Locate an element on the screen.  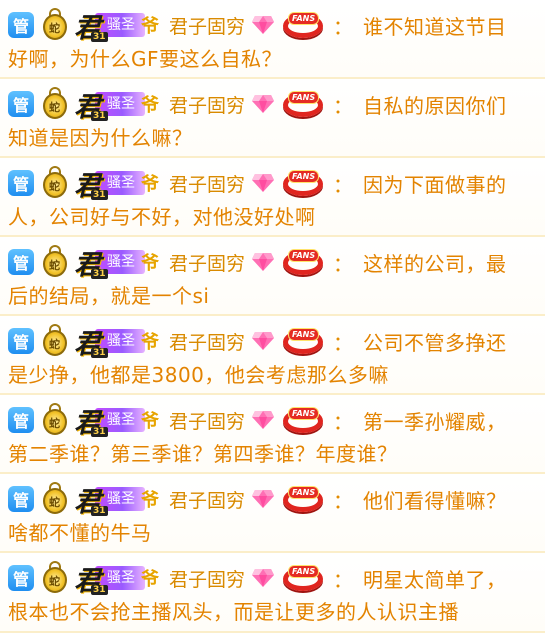
message-header: 管 蛇 君 31 骚圣 爷 君子固穷 FANS ： 明星太简单了， is located at coordinates (271, 578).